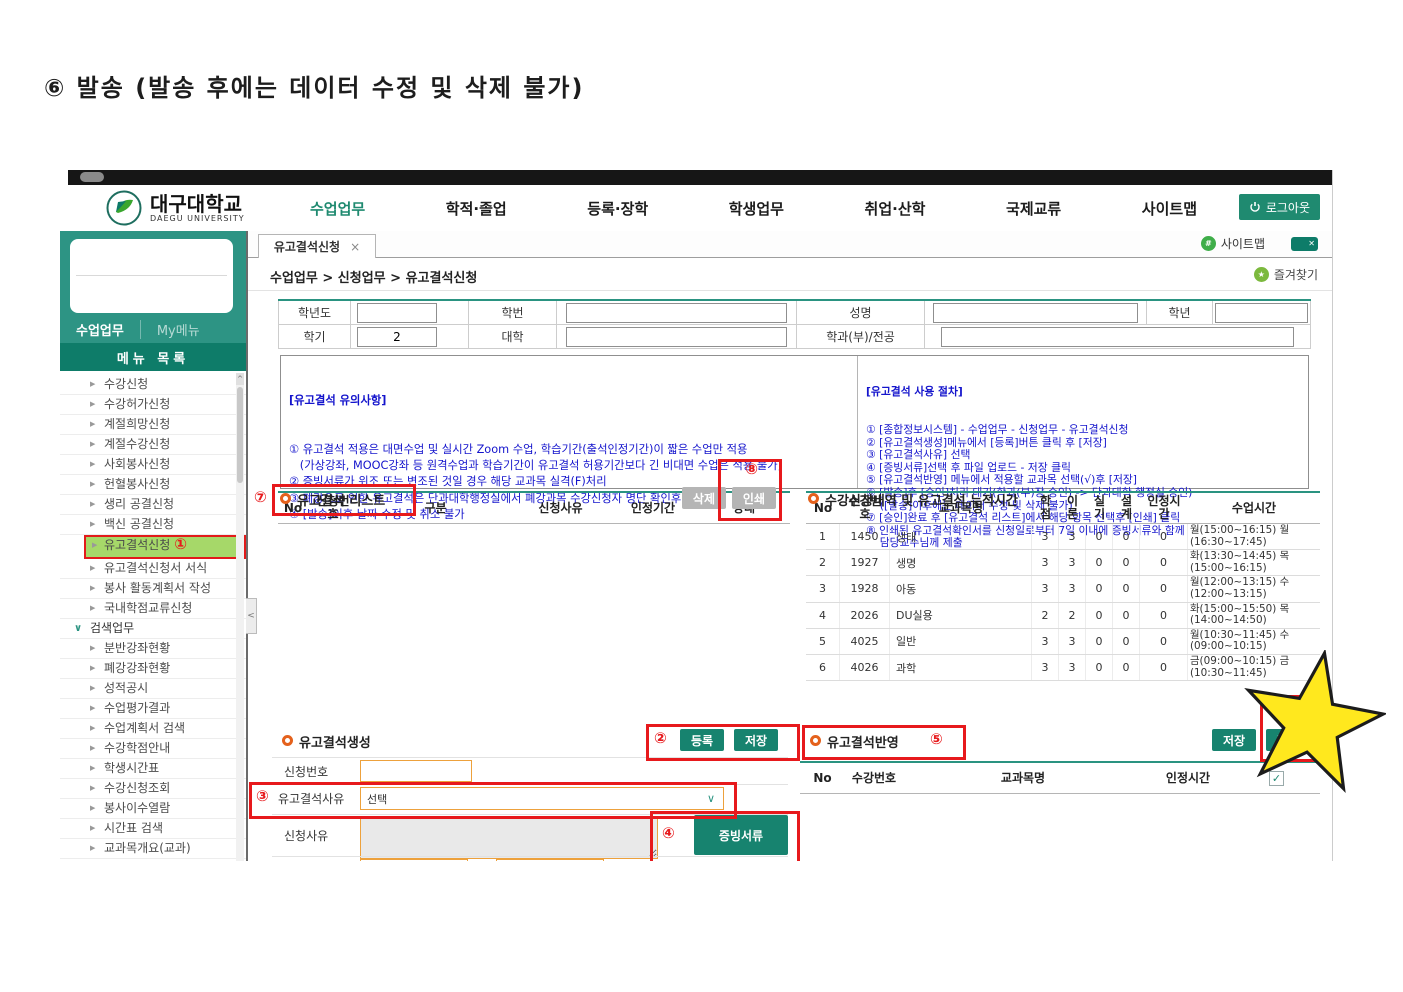 Image resolution: width=1403 pixels, height=992 pixels. What do you see at coordinates (703, 498) in the screenshot?
I see `delete-button: 삭제` at bounding box center [703, 498].